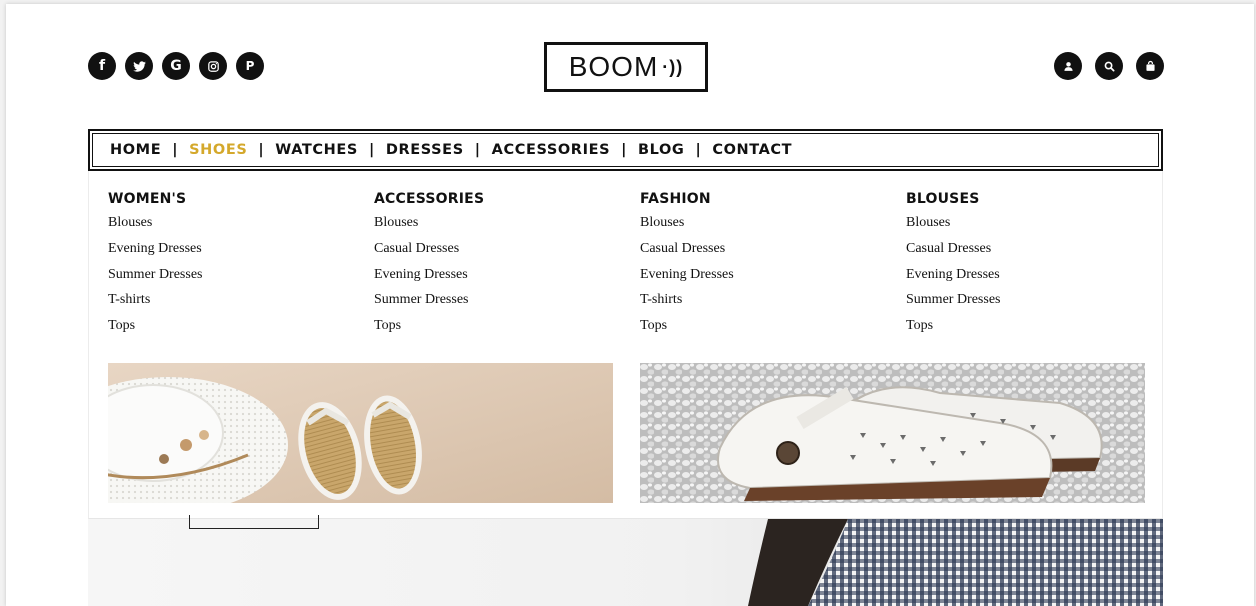 The height and width of the screenshot is (606, 1256). I want to click on facebook-icon: f, so click(102, 66).